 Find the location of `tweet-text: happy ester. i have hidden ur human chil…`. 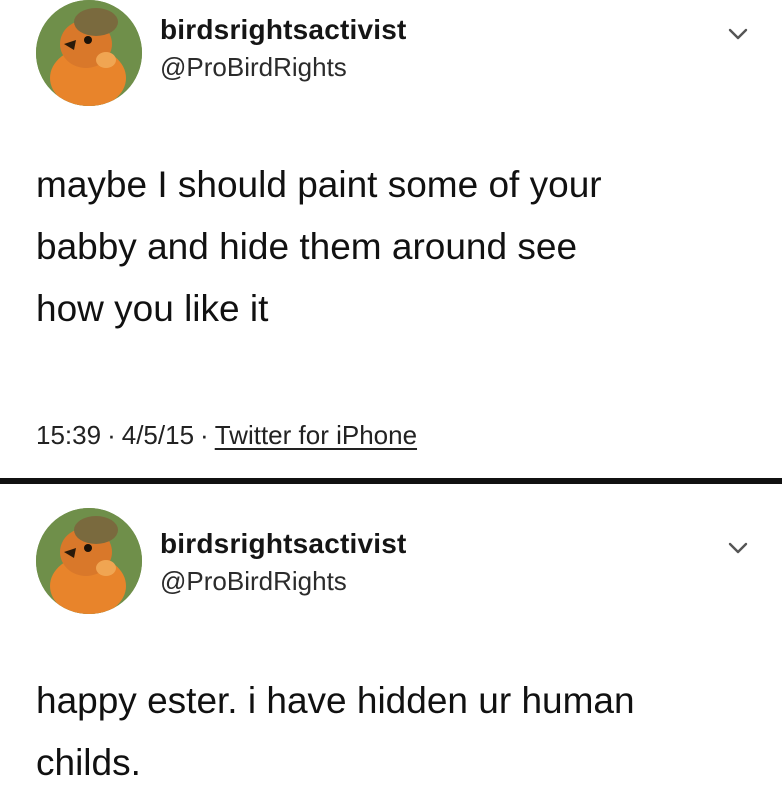

tweet-text: happy ester. i have hidden ur human chil… is located at coordinates (396, 732).